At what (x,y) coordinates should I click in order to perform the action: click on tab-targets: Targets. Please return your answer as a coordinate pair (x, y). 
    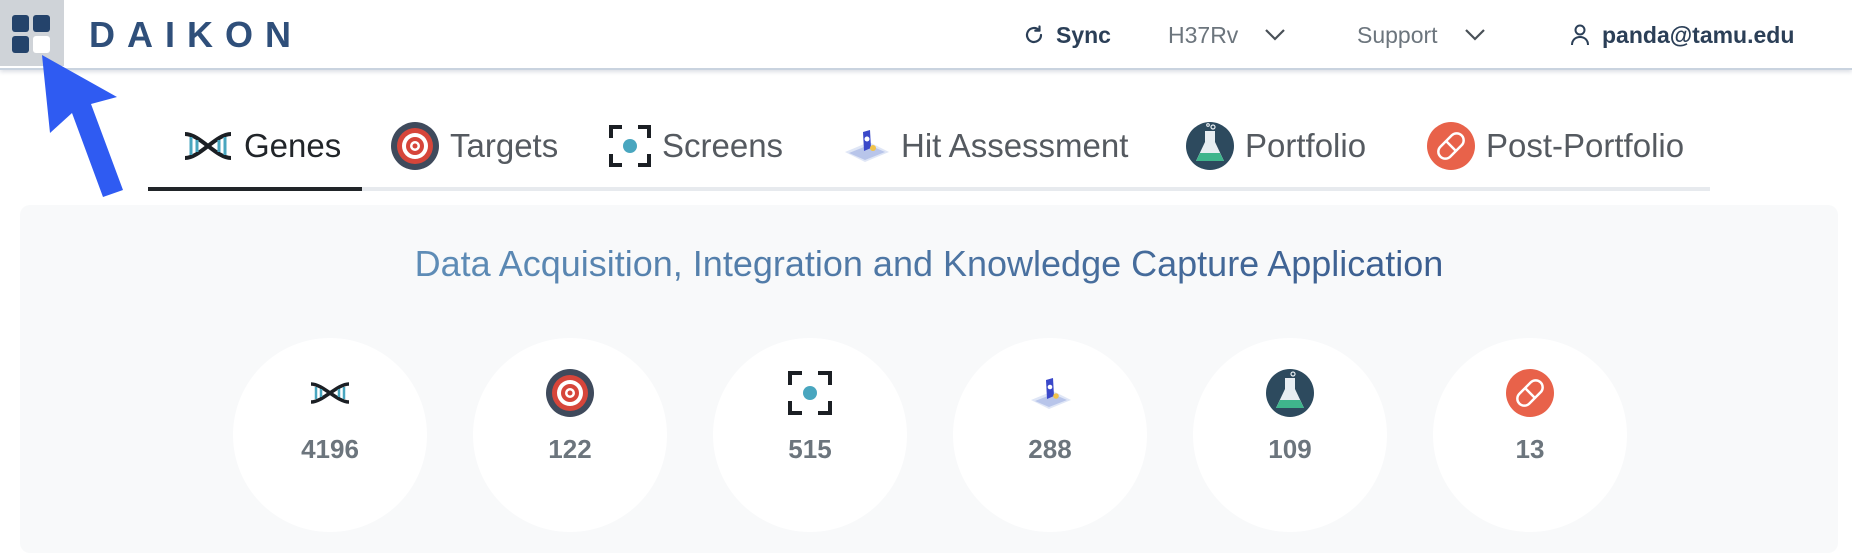
    Looking at the image, I should click on (474, 146).